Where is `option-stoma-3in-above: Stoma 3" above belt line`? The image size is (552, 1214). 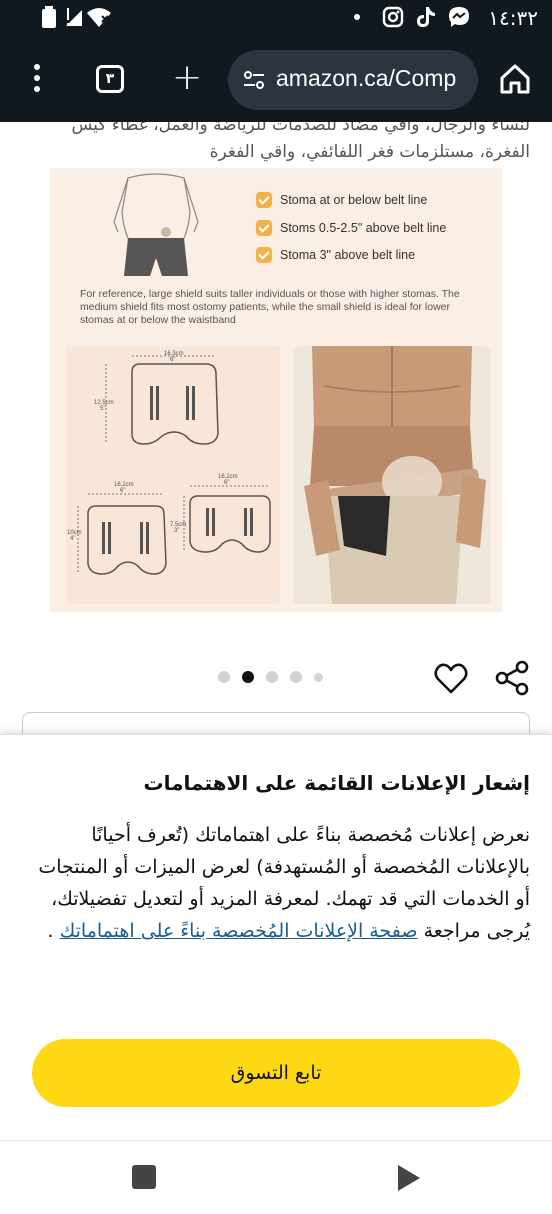
option-stoma-3in-above: Stoma 3" above belt line is located at coordinates (335, 255).